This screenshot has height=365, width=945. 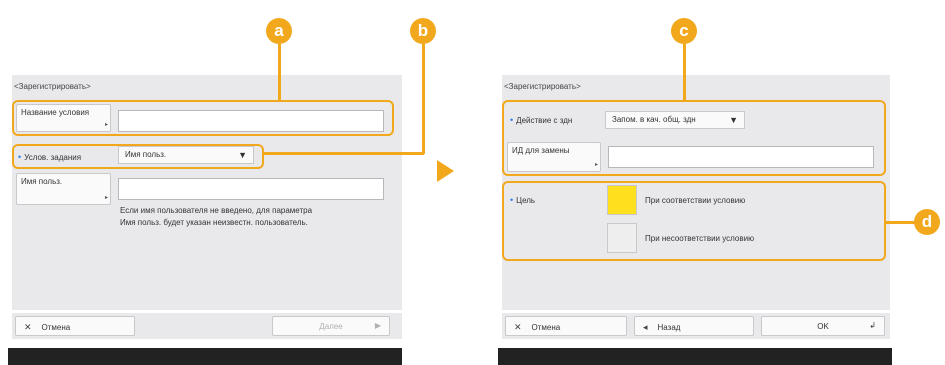 What do you see at coordinates (138, 156) in the screenshot?
I see `highlight-frame-b` at bounding box center [138, 156].